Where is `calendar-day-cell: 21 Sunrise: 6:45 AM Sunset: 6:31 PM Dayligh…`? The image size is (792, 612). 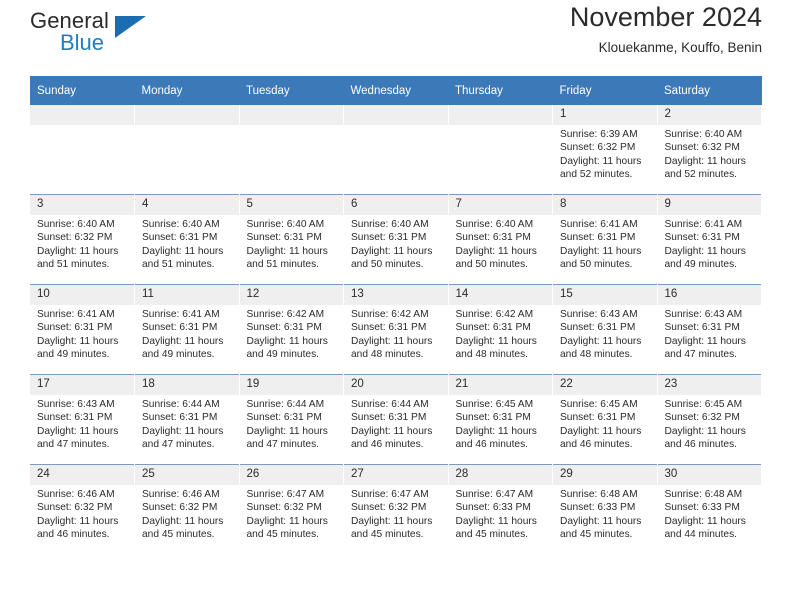 calendar-day-cell: 21 Sunrise: 6:45 AM Sunset: 6:31 PM Dayligh… is located at coordinates (500, 419).